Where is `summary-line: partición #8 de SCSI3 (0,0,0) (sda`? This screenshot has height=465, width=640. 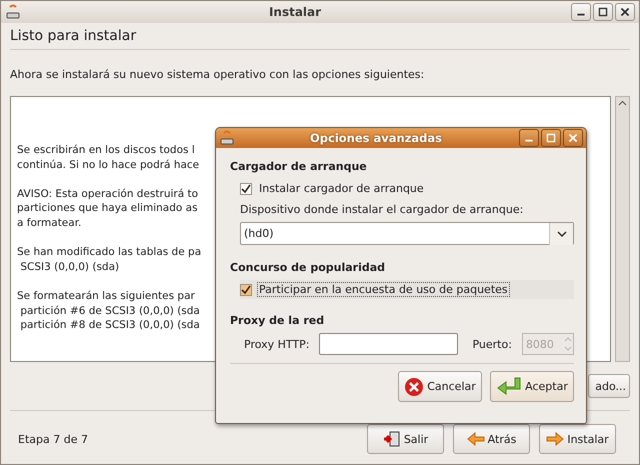 summary-line: partición #8 de SCSI3 (0,0,0) (sda is located at coordinates (109, 325).